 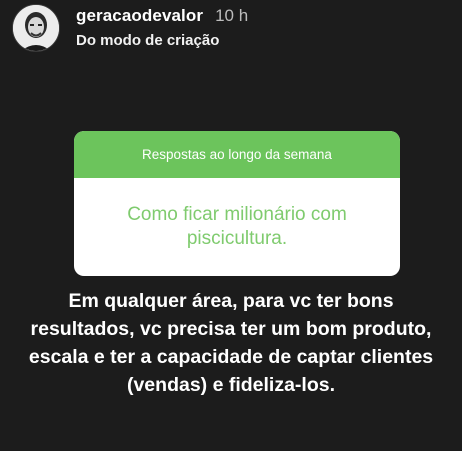 I want to click on post-meta: geracaodevalor 10 h Do modo de criação, so click(x=162, y=27).